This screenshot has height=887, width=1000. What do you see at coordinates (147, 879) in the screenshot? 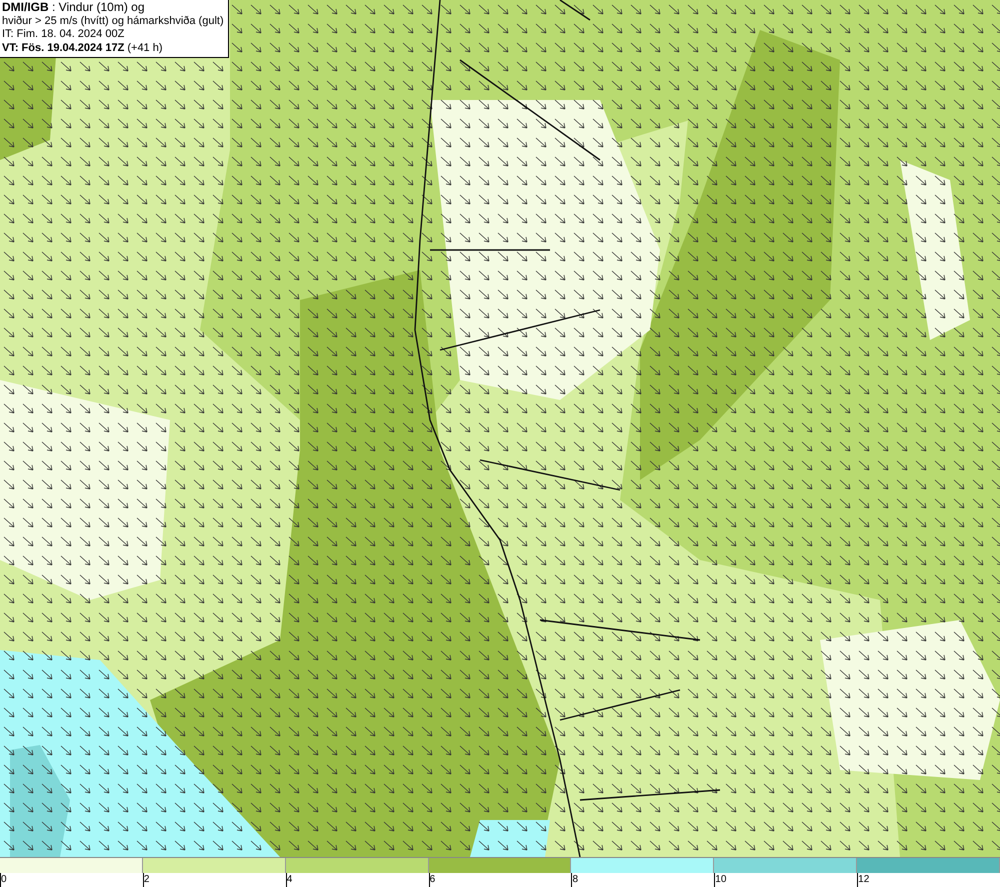
I see `legend-tick-label: 2` at bounding box center [147, 879].